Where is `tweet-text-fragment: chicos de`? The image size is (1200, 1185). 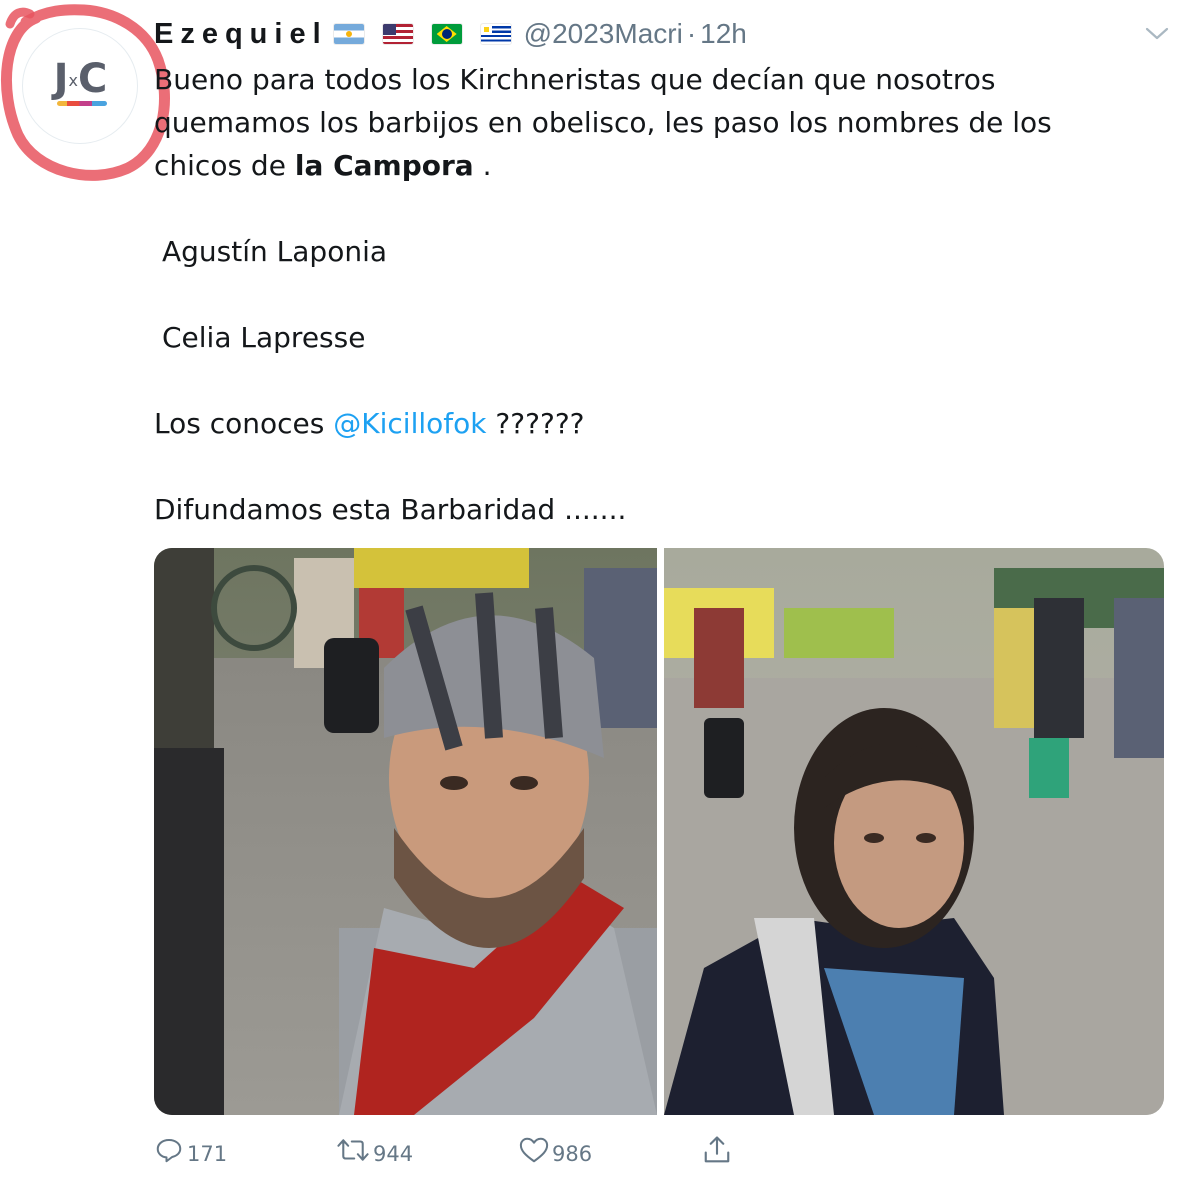
tweet-text-fragment: chicos de is located at coordinates (224, 165).